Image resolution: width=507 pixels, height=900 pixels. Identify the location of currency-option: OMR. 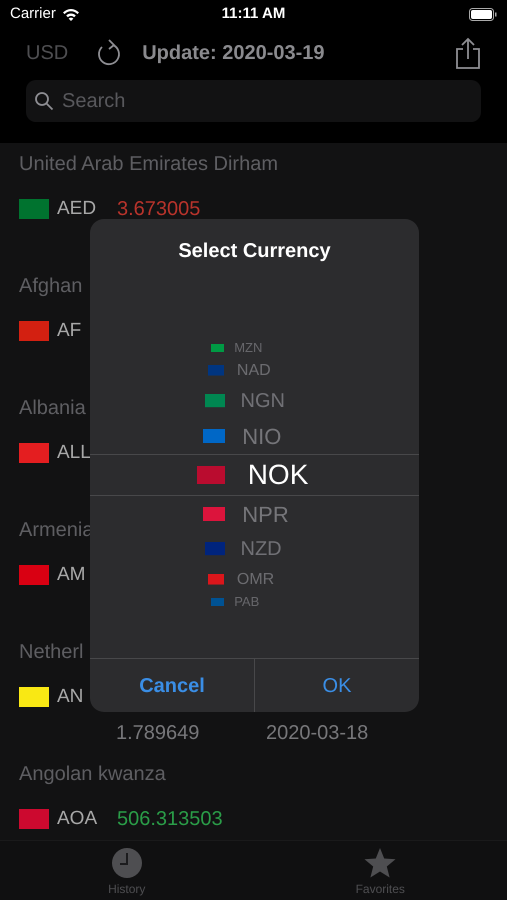
(254, 579).